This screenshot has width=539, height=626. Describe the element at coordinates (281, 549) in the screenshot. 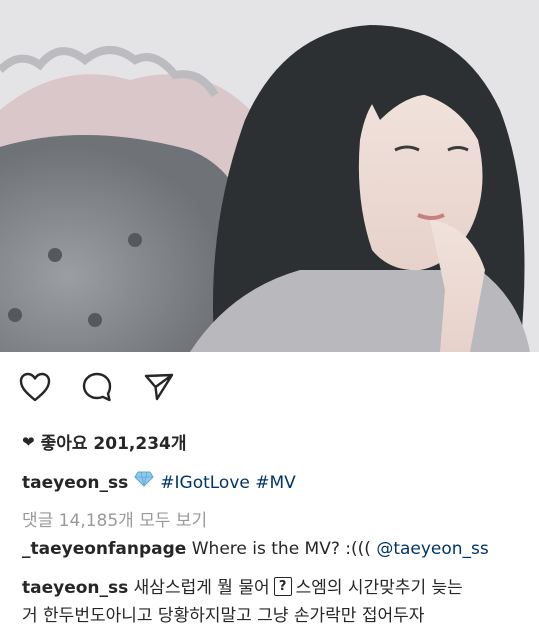

I see `comment-text: Where is the MV? :(((` at that location.